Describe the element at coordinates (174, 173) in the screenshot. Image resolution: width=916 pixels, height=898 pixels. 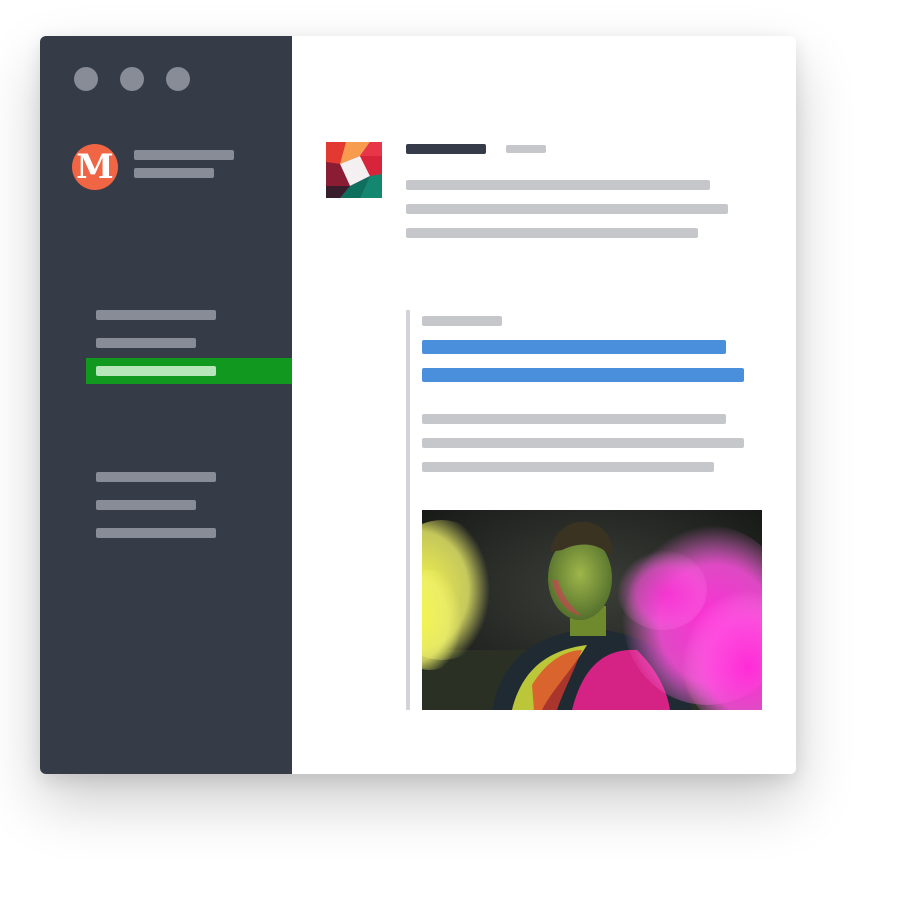
I see `workspace-subtitle` at that location.